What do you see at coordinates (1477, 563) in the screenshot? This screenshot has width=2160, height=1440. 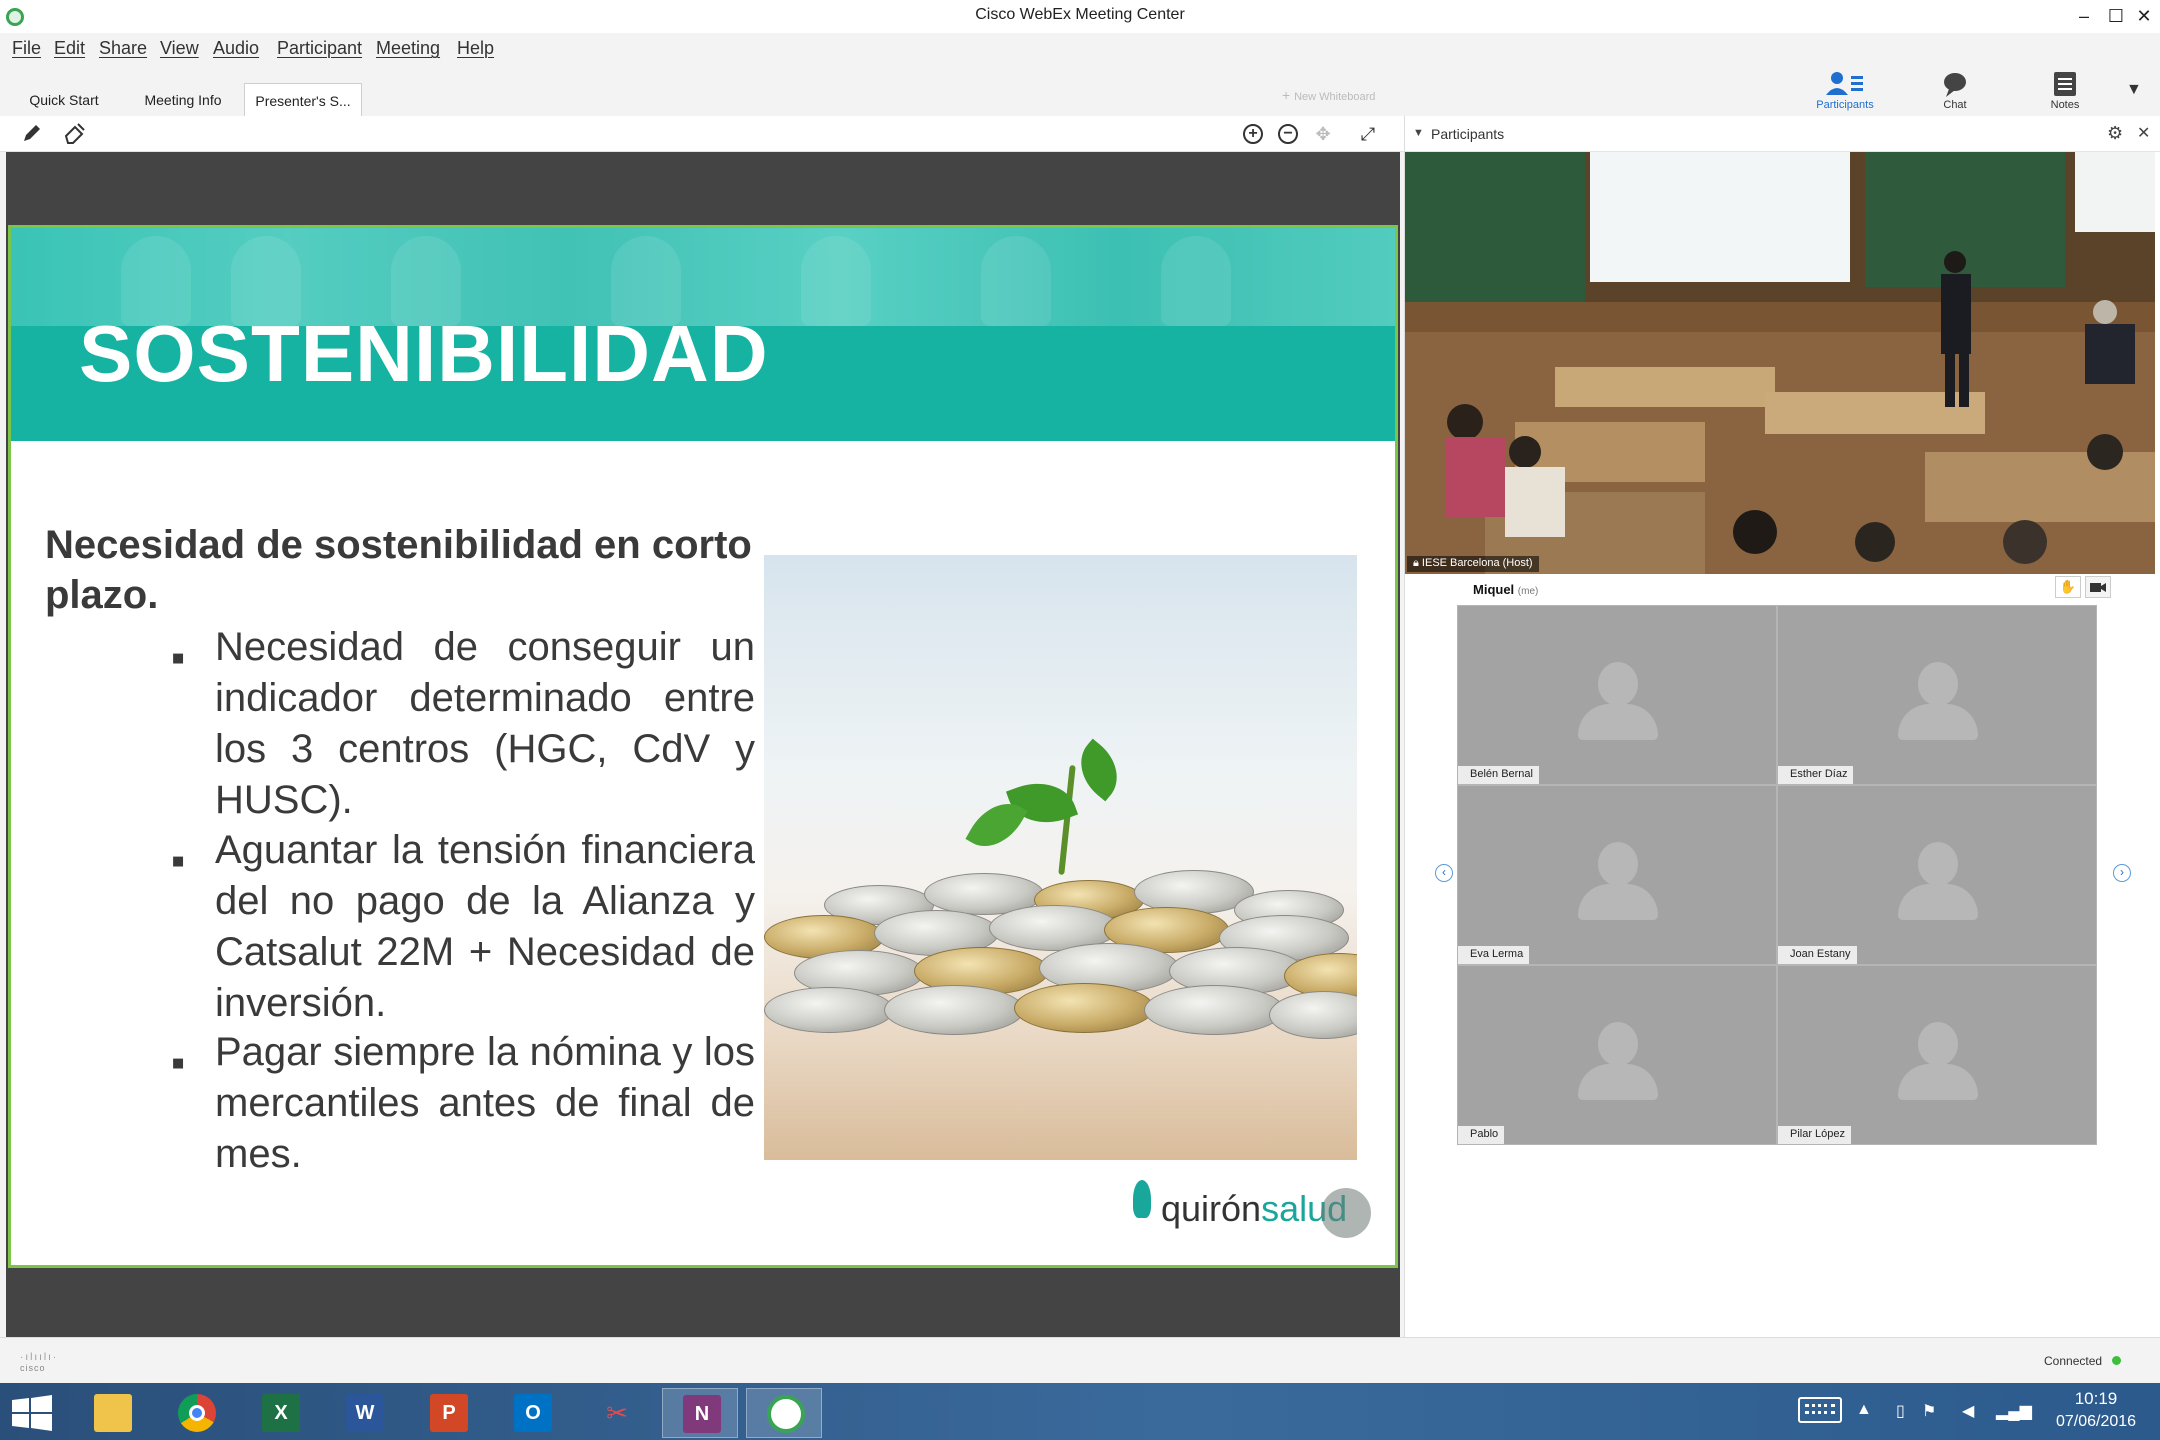 I see `host-name: IESE Barcelona (Host)` at bounding box center [1477, 563].